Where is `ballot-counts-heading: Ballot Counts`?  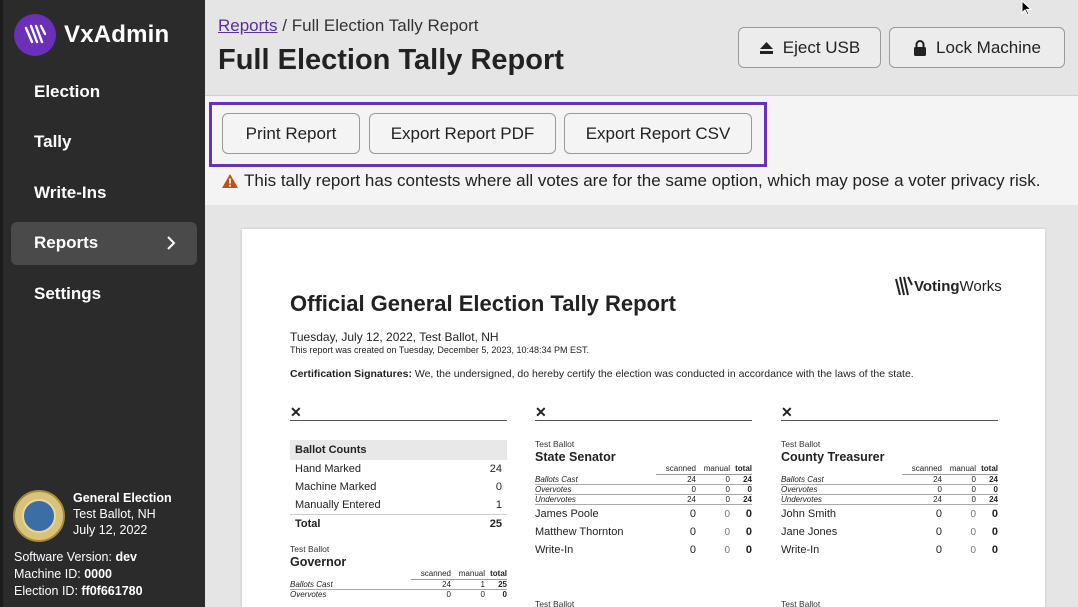
ballot-counts-heading: Ballot Counts is located at coordinates (398, 450).